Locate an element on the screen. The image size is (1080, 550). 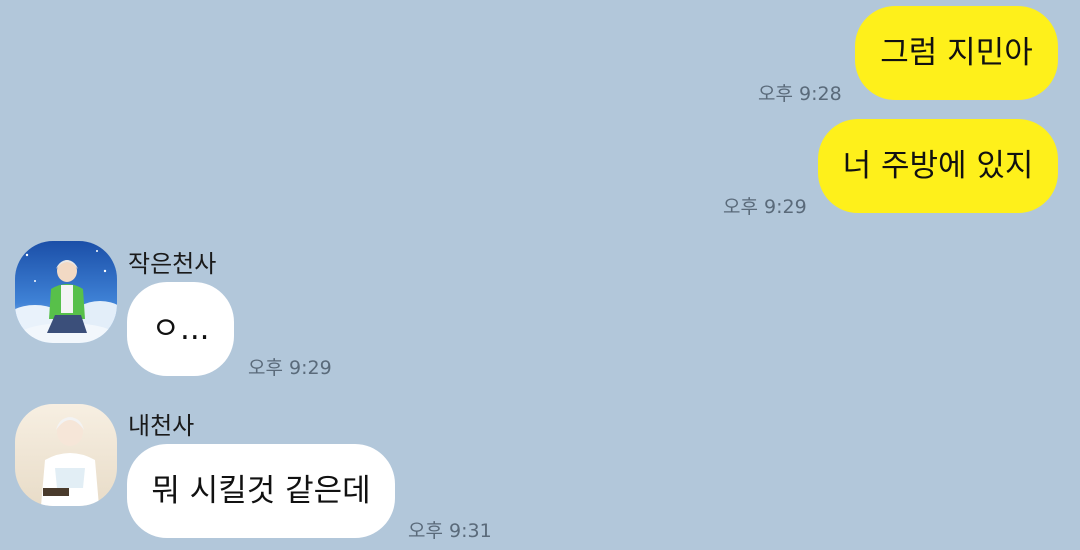
message-bubble: 너 주방에 있지 is located at coordinates (938, 166).